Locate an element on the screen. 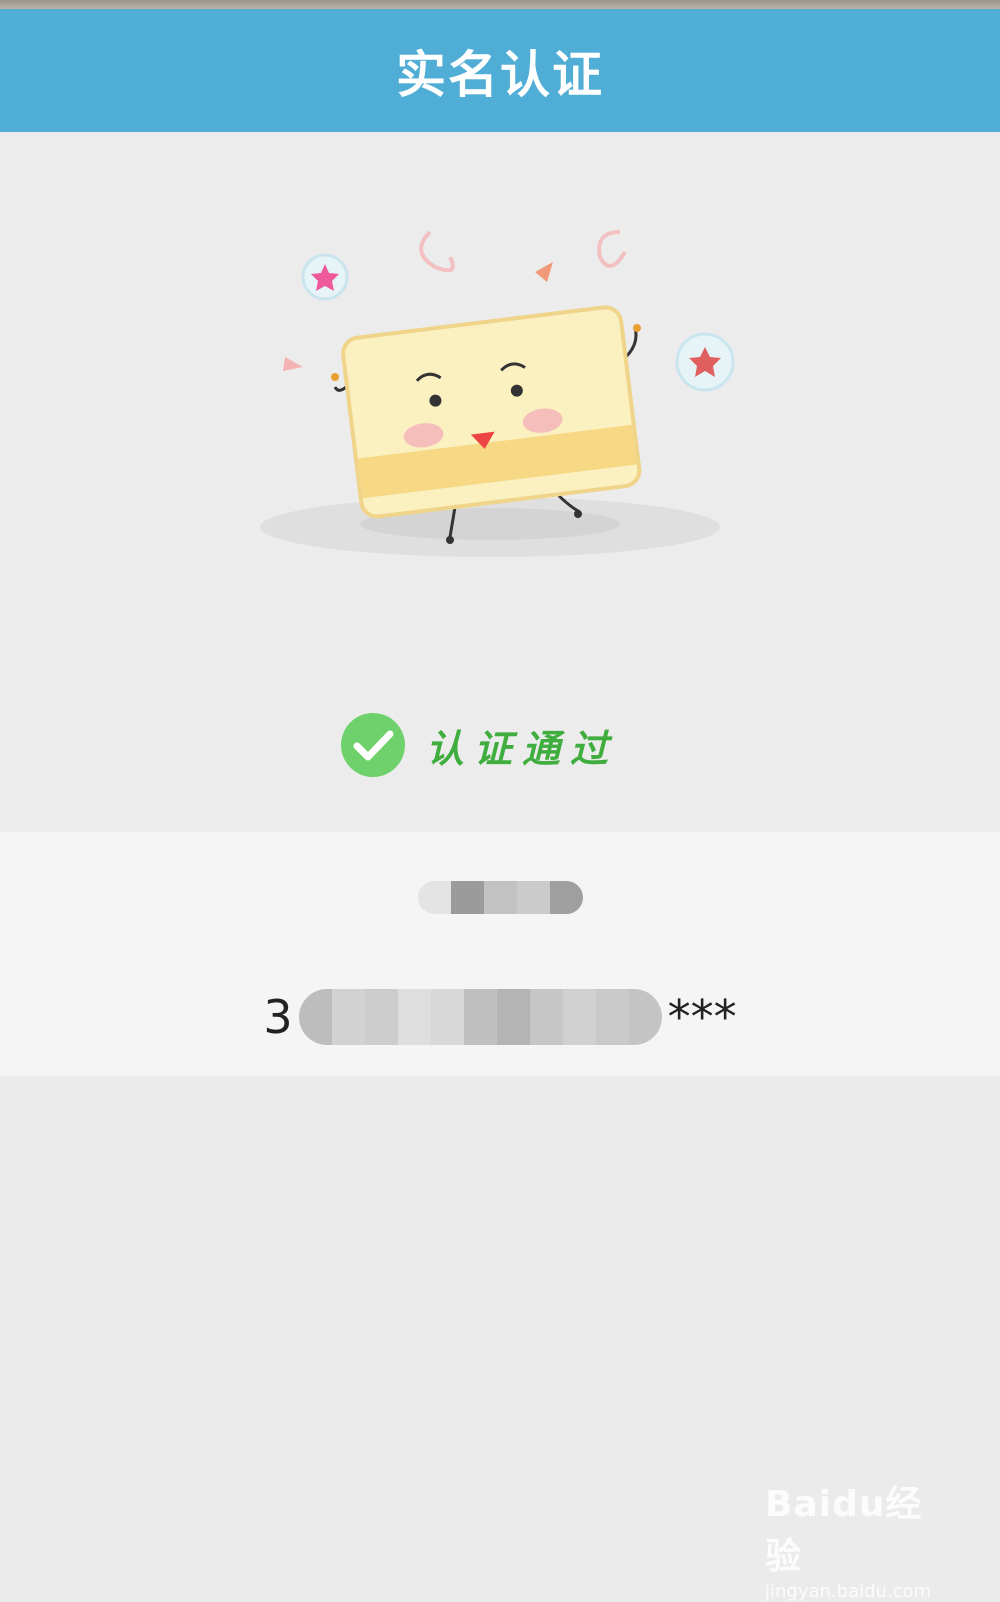 The width and height of the screenshot is (1000, 1602). id-number-row: 3 *** is located at coordinates (500, 1017).